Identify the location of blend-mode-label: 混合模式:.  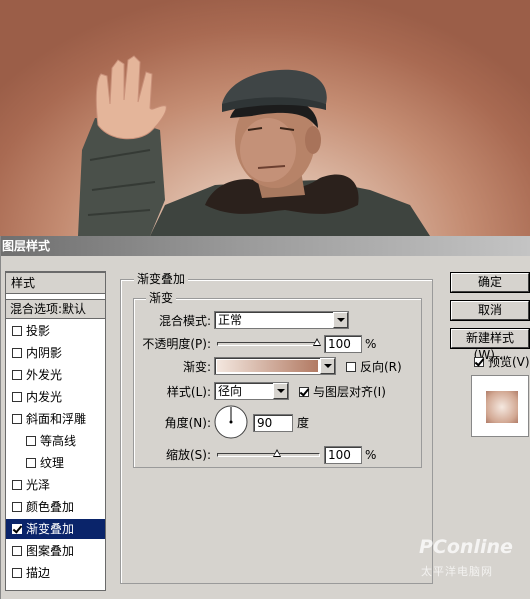
(184, 321).